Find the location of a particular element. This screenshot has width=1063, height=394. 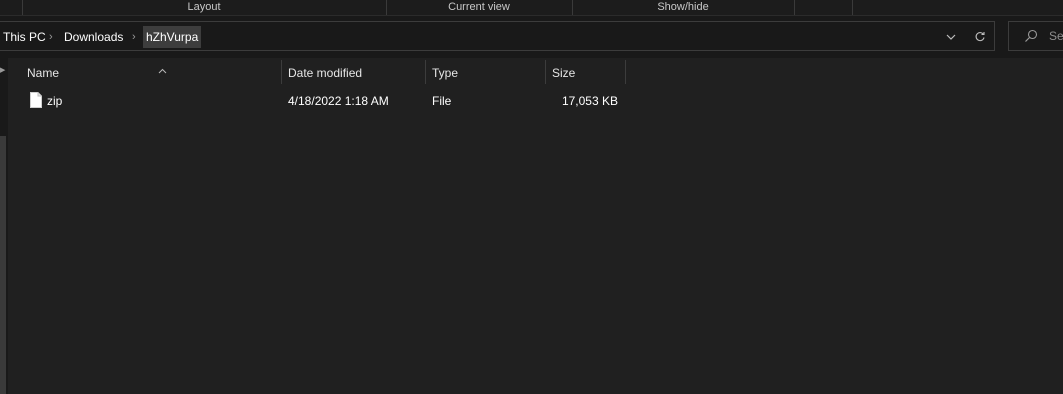

file-icon is located at coordinates (36, 100).